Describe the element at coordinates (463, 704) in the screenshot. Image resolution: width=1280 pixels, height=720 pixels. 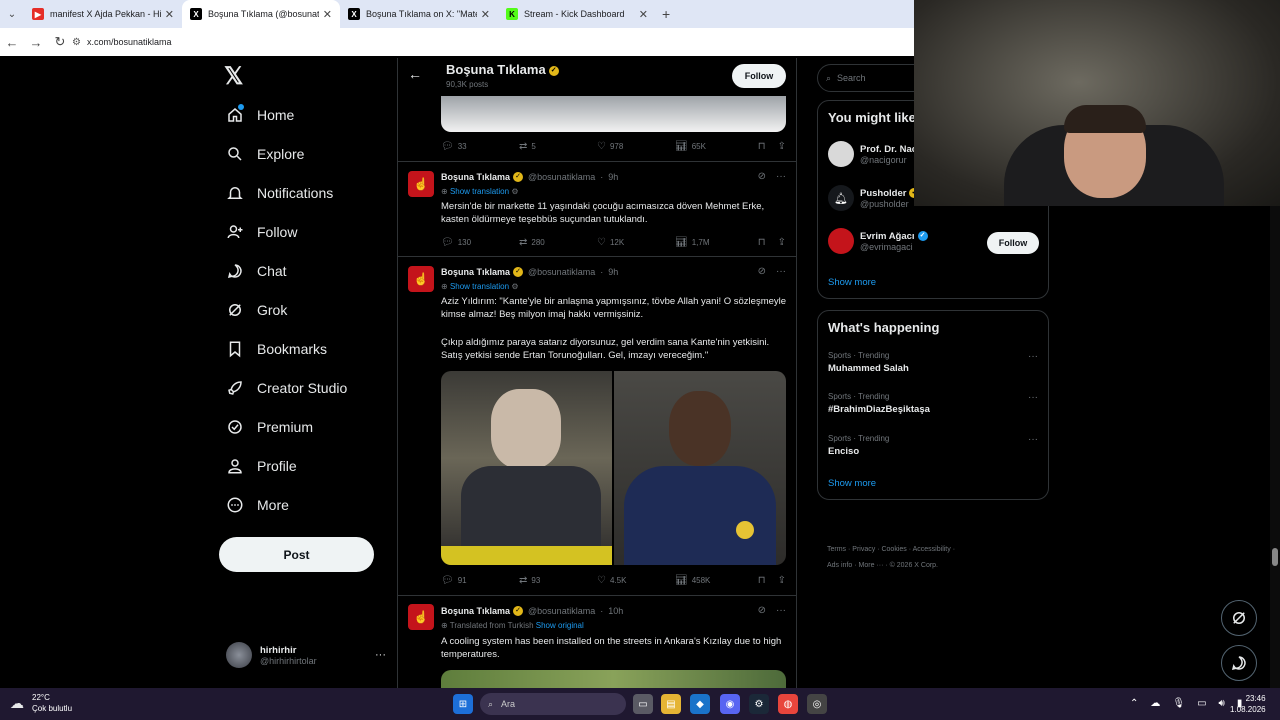
I see `windows-start-icon: ⊞` at that location.